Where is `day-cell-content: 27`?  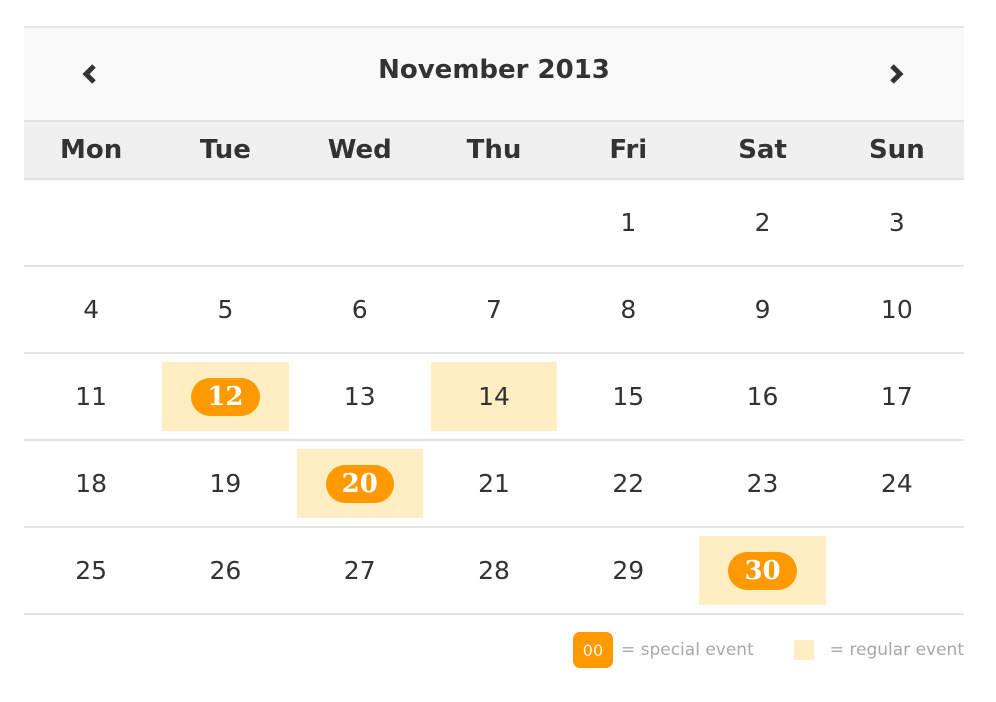
day-cell-content: 27 is located at coordinates (360, 570).